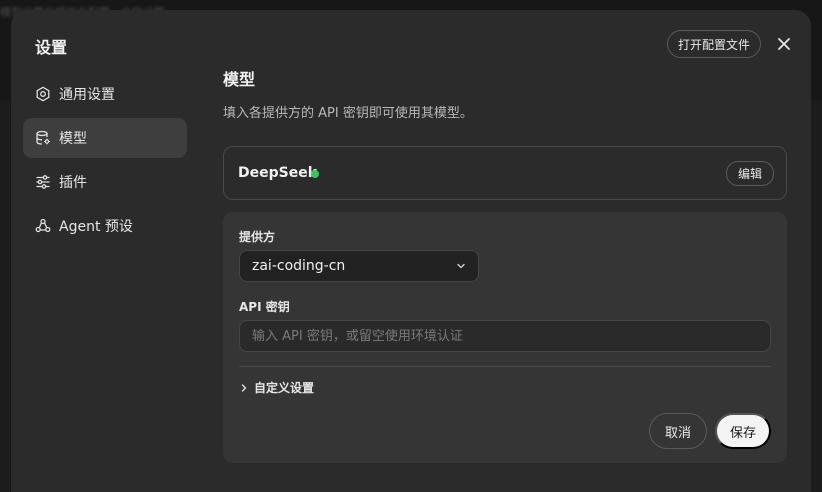 The width and height of the screenshot is (822, 492). Describe the element at coordinates (348, 113) in the screenshot. I see `page-description: 填入各提供方的 API 密钥即可使用其模型。` at that location.